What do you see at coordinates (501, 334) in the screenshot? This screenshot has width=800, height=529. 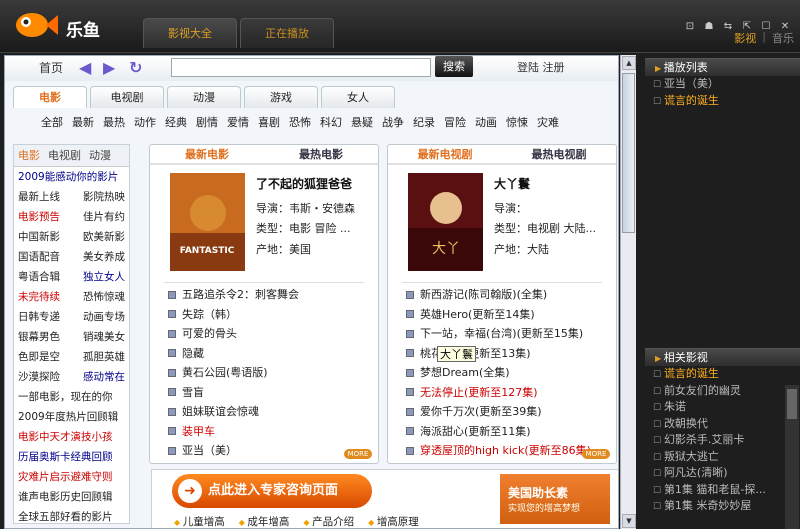 I see `item-title: 下一站，幸福(台湾)(更新至15集)` at bounding box center [501, 334].